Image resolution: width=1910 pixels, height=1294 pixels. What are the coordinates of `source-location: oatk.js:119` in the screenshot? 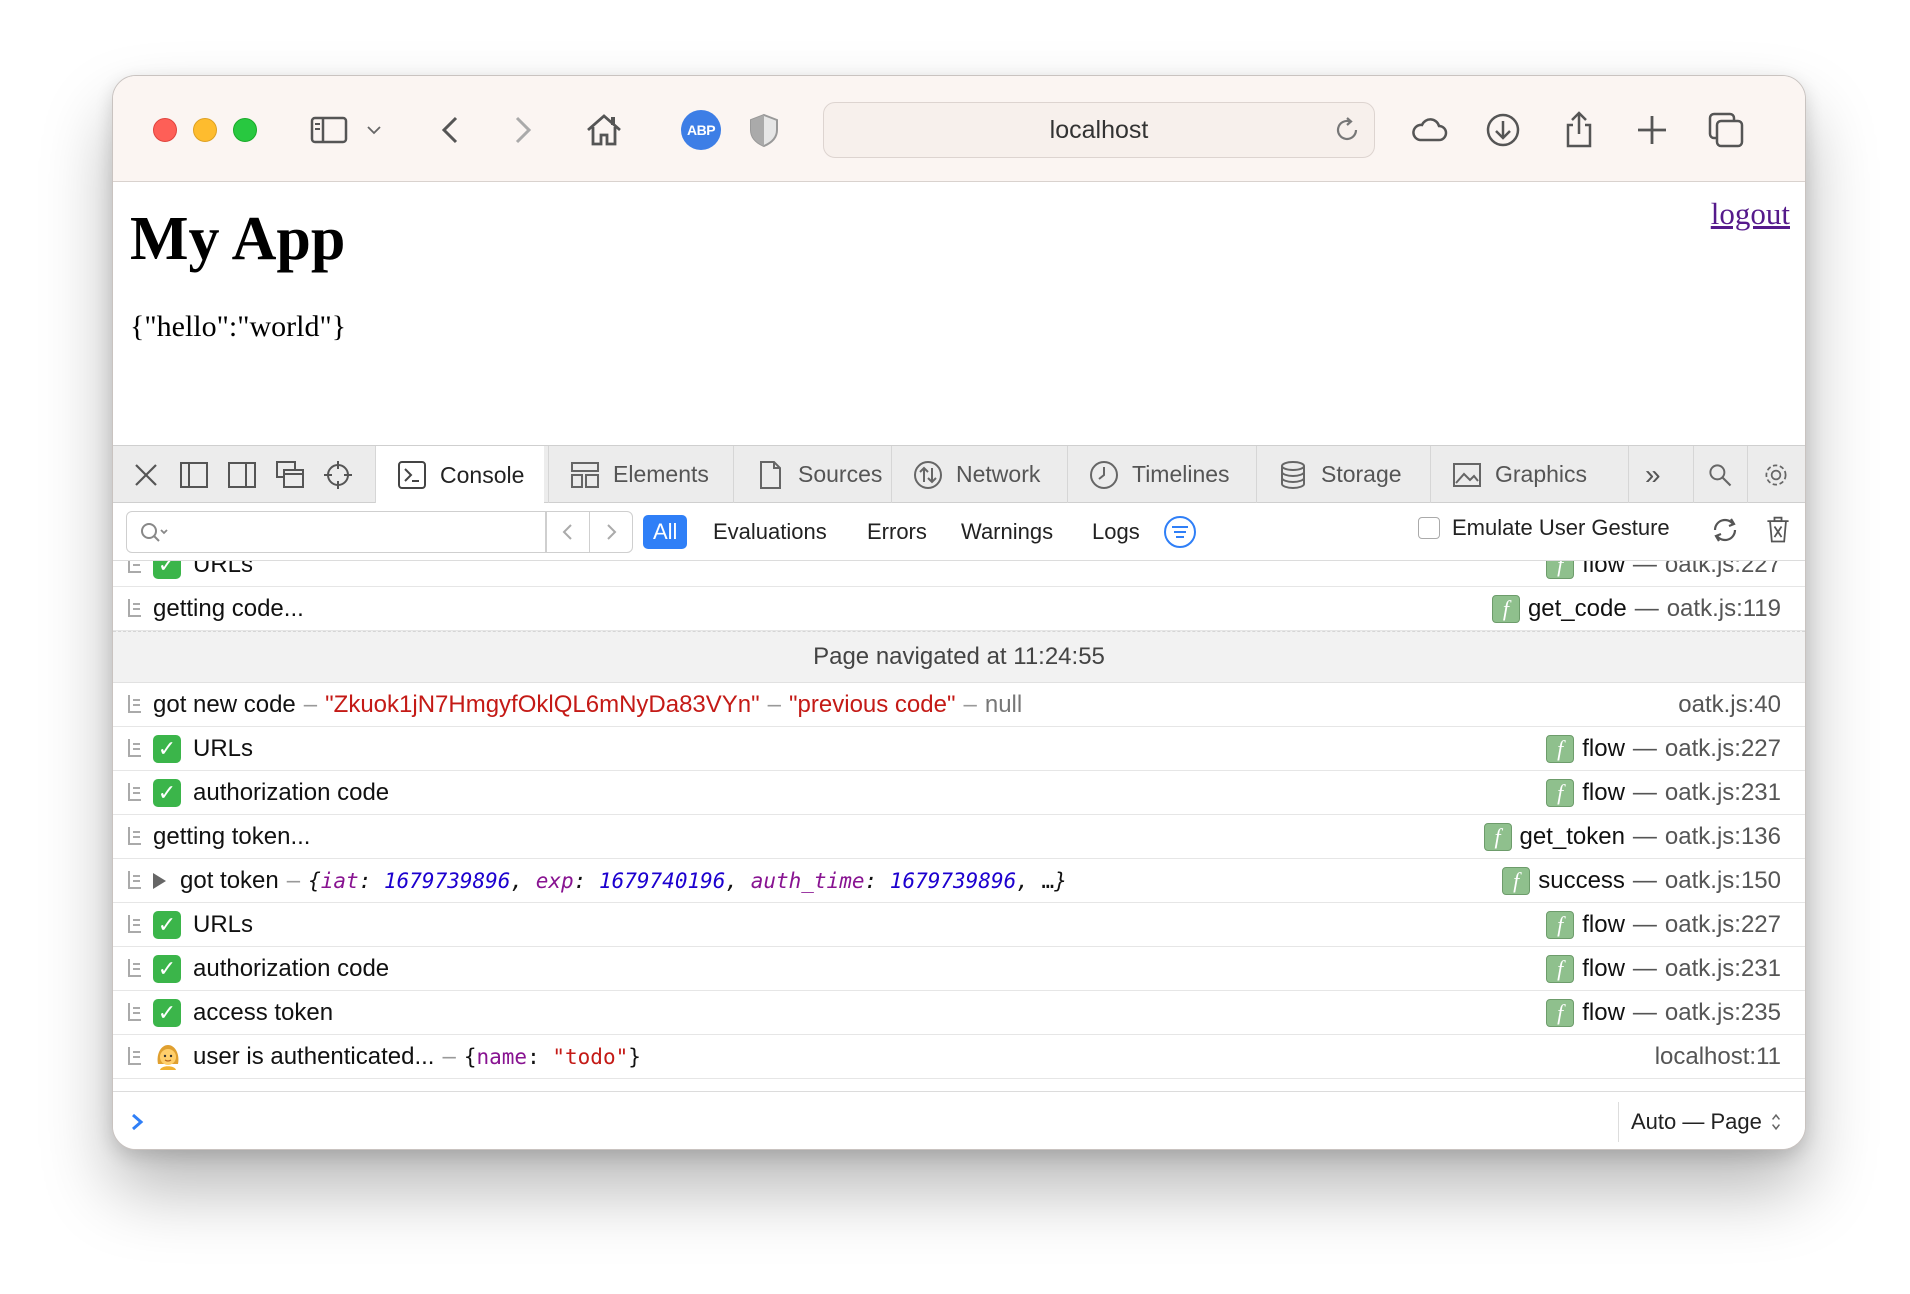 It's located at (1724, 609).